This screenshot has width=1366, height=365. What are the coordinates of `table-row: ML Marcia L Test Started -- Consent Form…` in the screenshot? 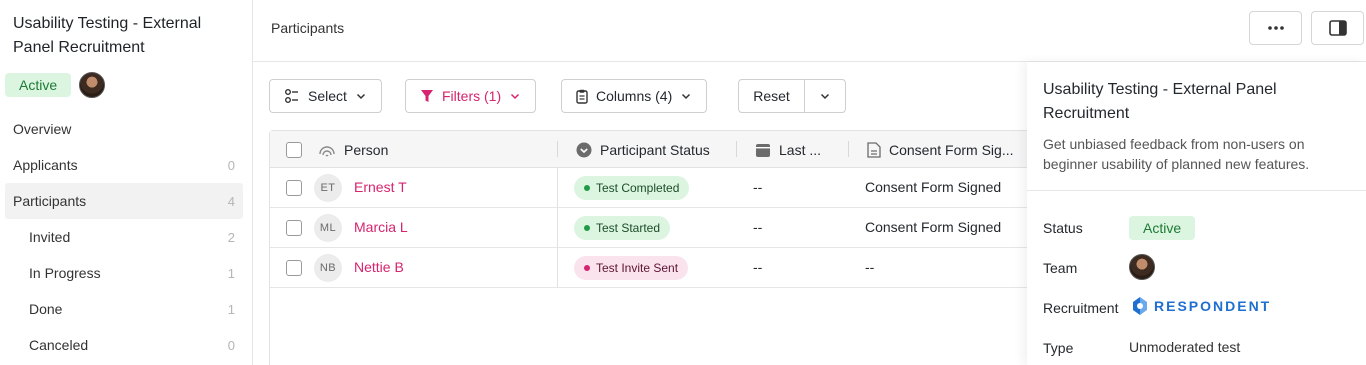 It's located at (649, 228).